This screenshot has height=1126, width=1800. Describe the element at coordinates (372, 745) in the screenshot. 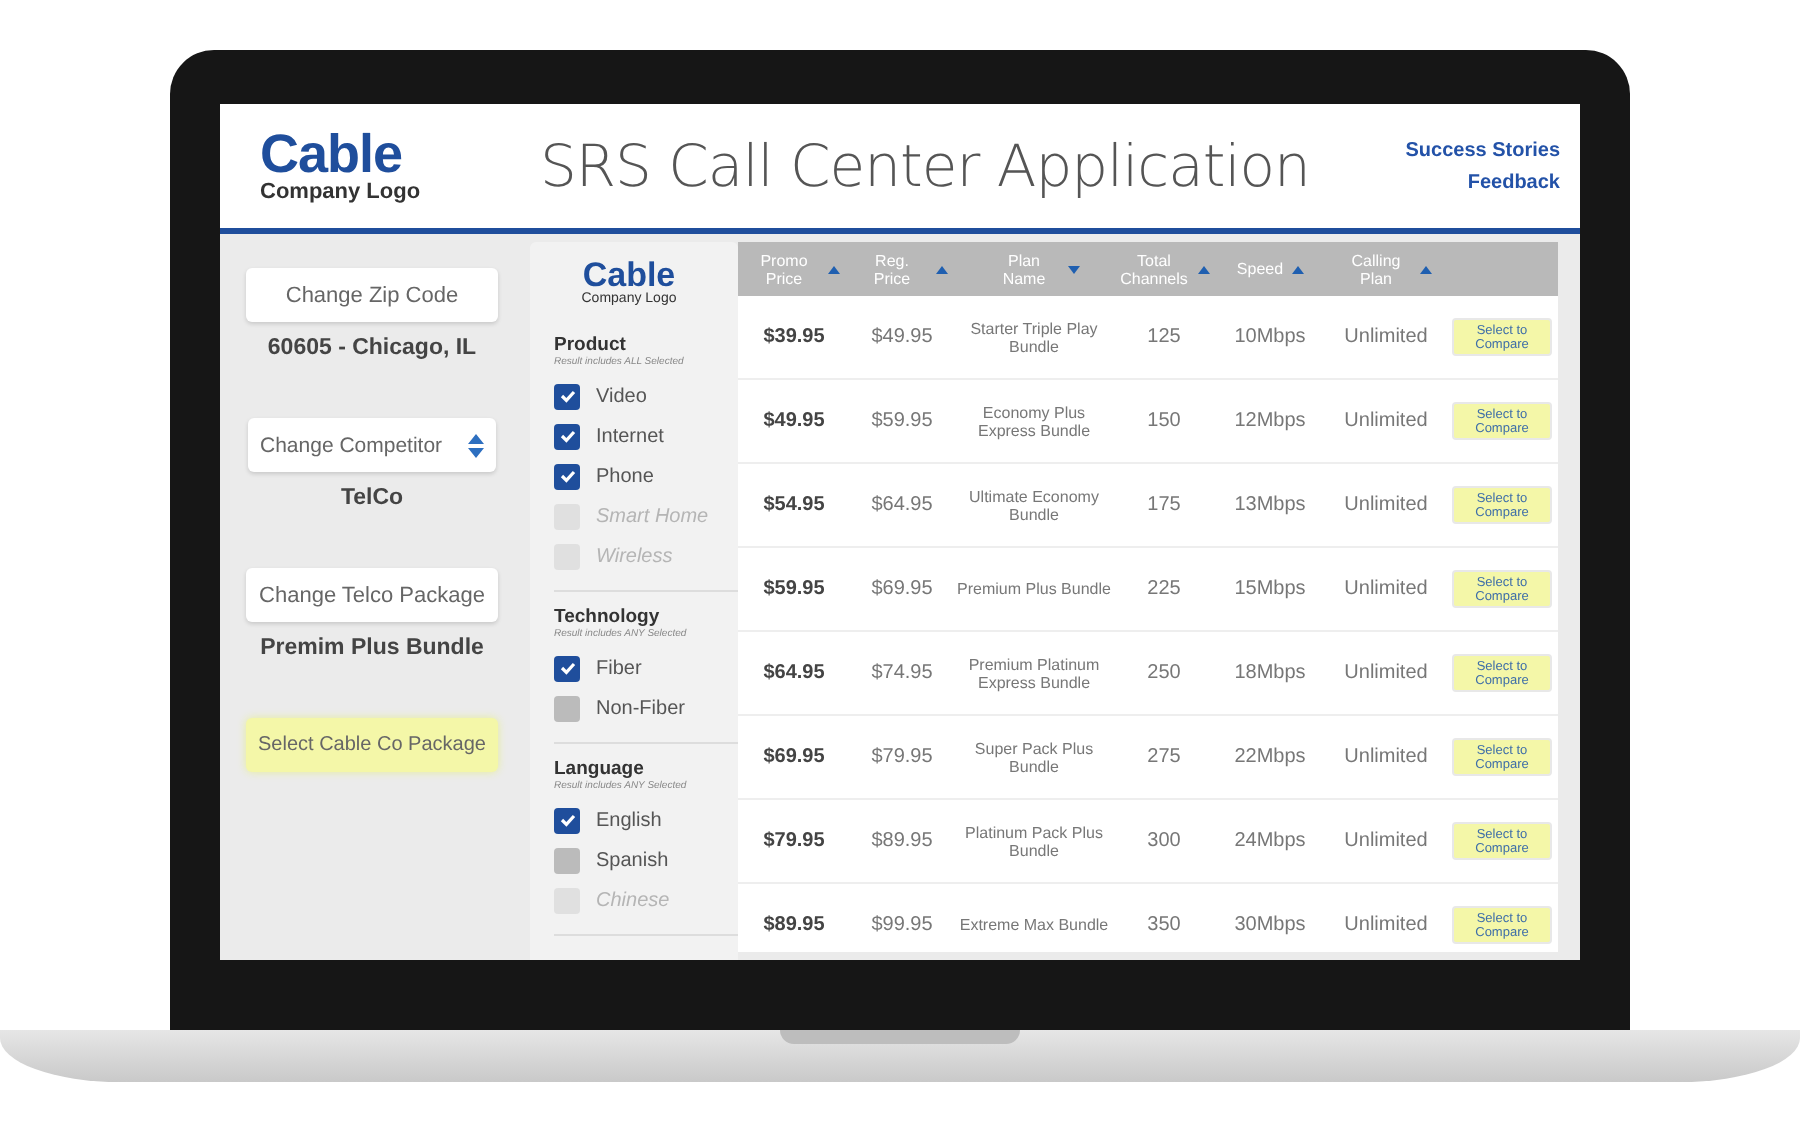

I see `select-package-button: Select Cable Co Package` at that location.